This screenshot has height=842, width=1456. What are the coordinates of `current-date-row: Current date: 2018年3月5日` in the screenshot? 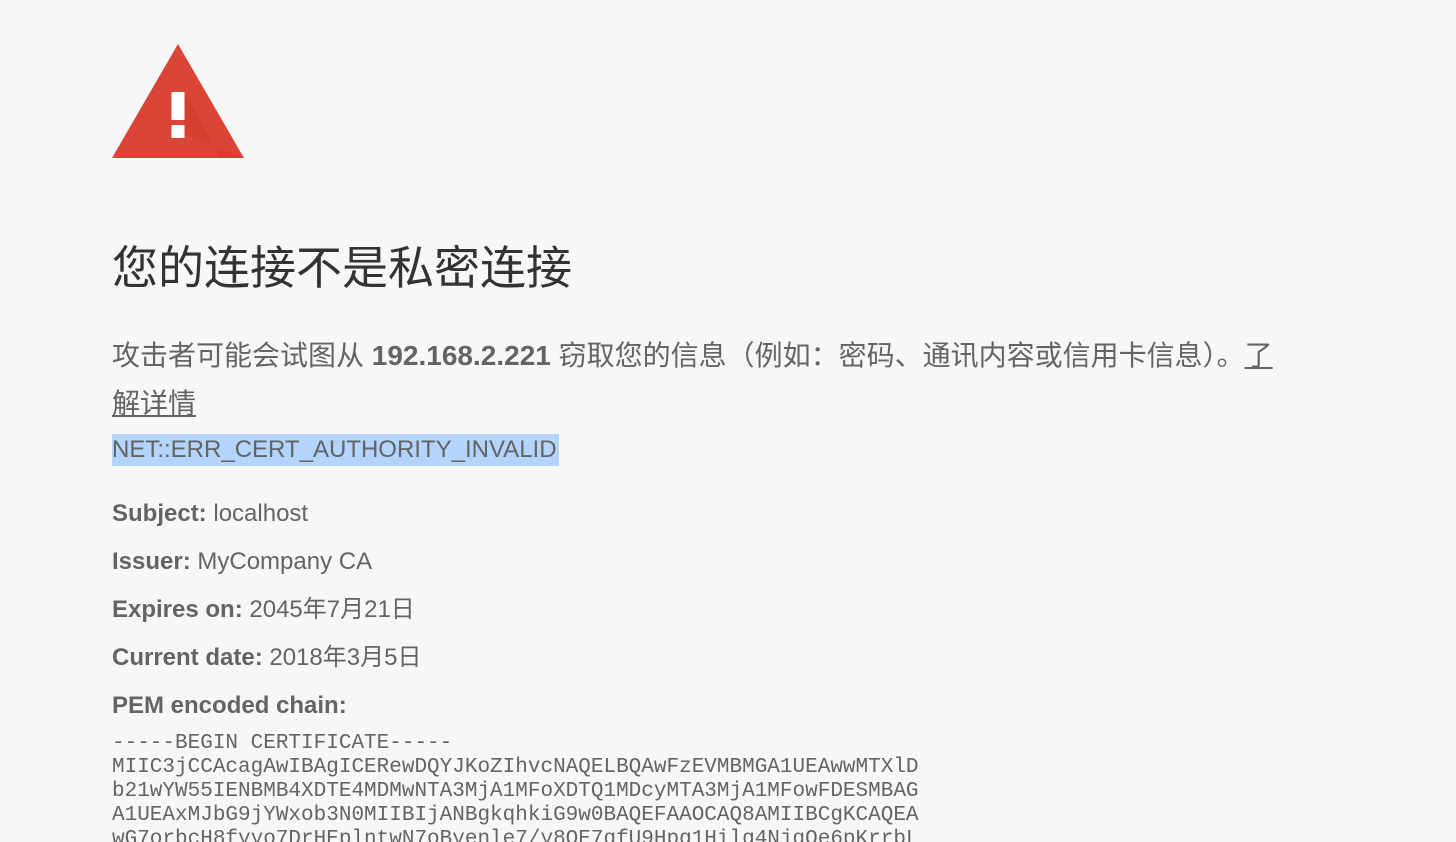 It's located at (762, 658).